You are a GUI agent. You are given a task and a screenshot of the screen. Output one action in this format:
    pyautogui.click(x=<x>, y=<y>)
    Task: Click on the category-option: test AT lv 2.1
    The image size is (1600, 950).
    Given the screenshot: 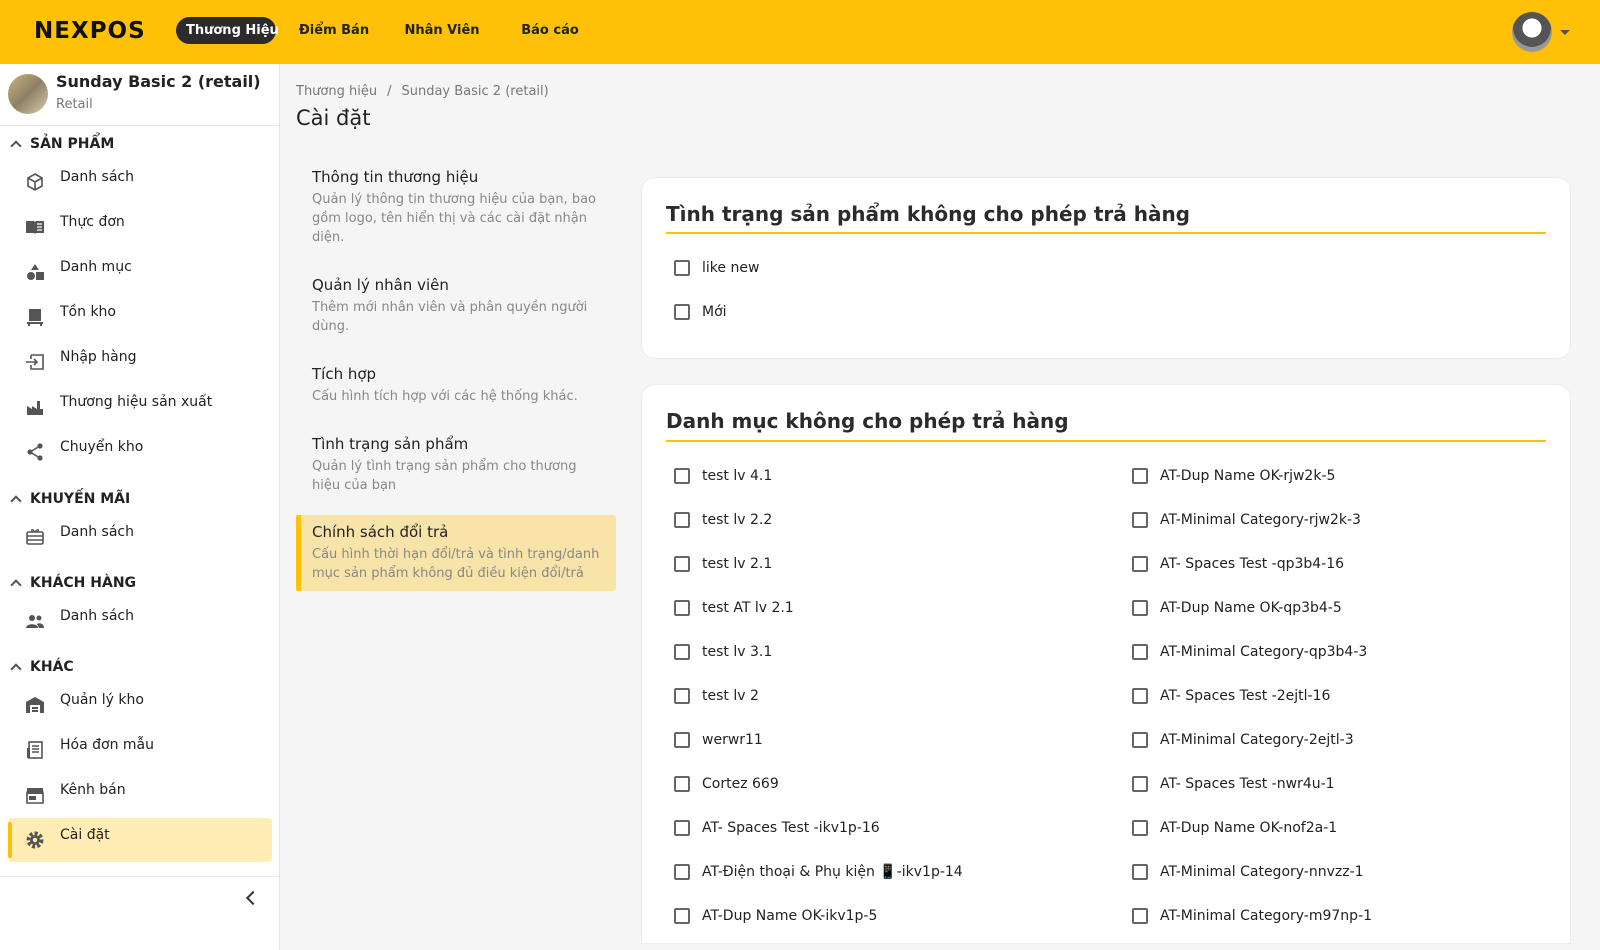 What is the action you would take?
    pyautogui.click(x=734, y=608)
    